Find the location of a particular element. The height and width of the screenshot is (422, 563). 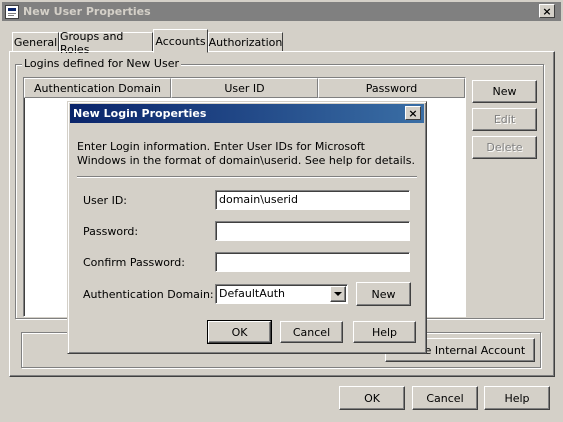

dialog-close-button: × is located at coordinates (413, 113).